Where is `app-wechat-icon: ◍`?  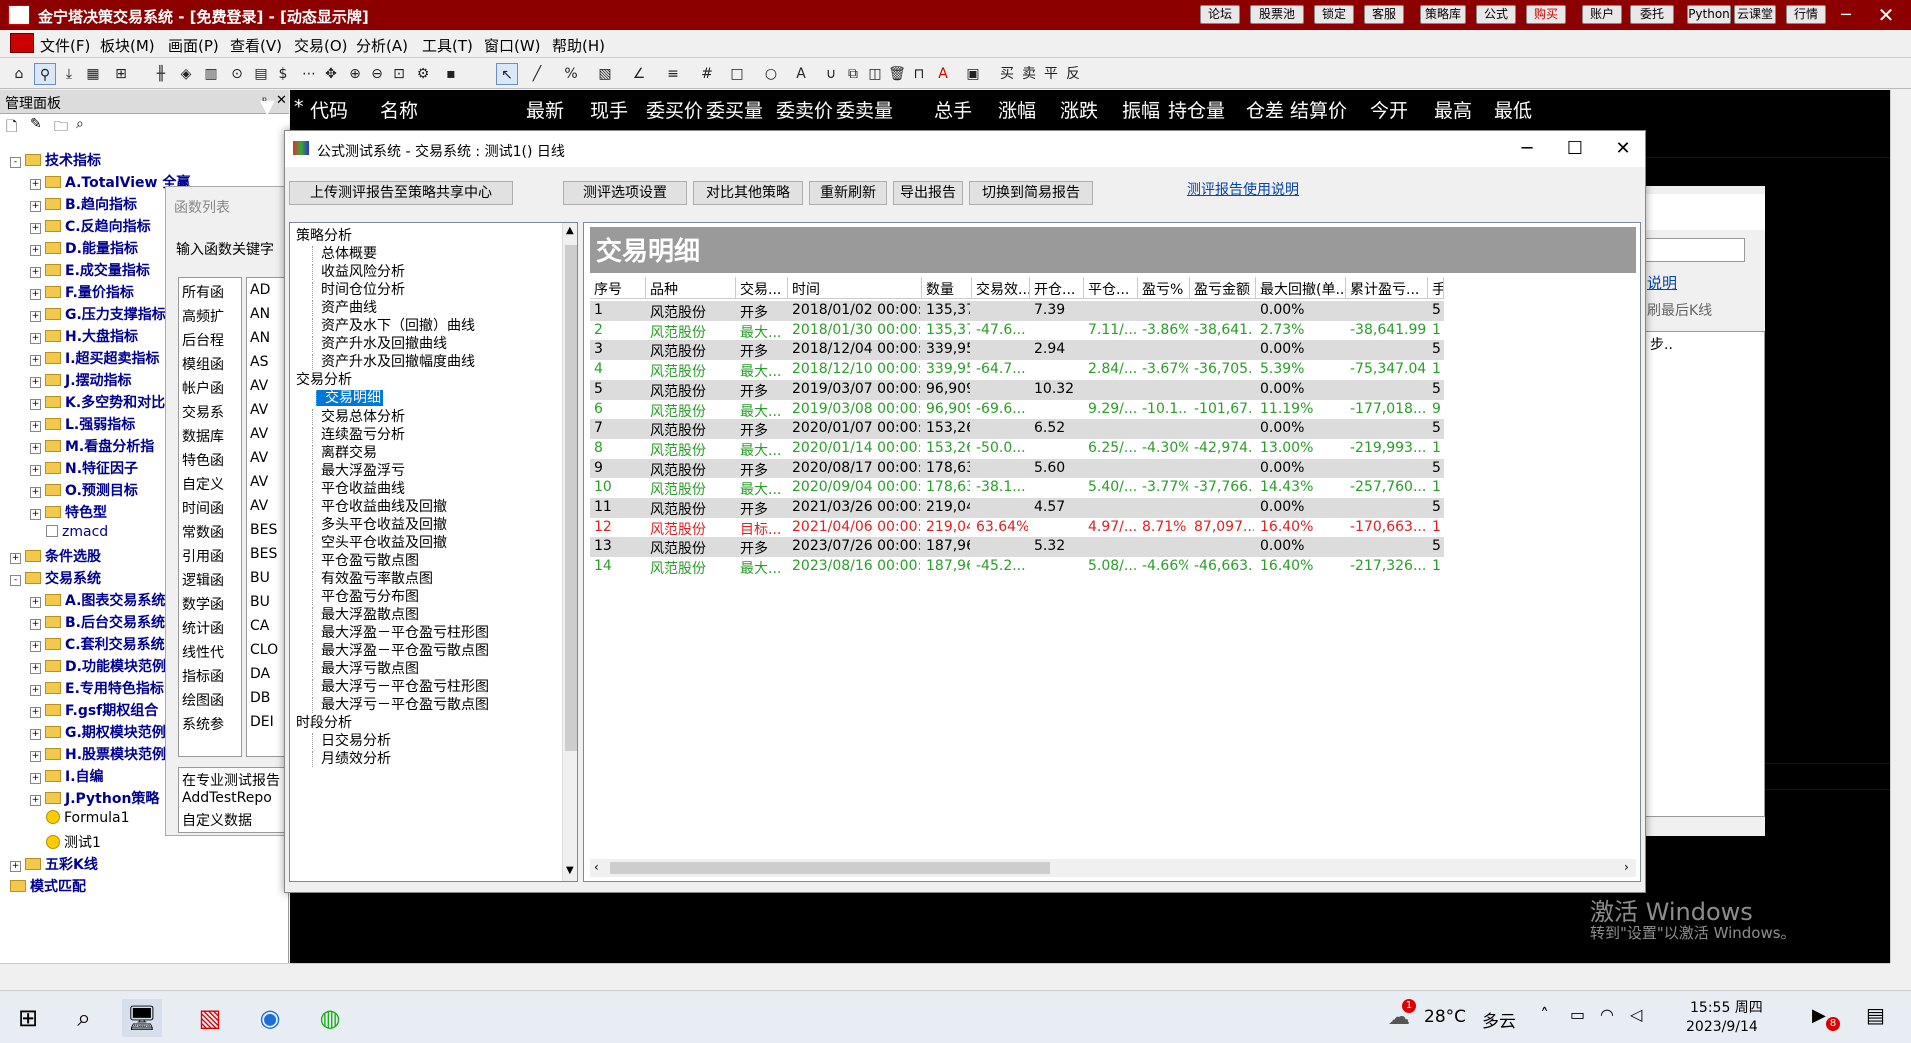 app-wechat-icon: ◍ is located at coordinates (330, 1018).